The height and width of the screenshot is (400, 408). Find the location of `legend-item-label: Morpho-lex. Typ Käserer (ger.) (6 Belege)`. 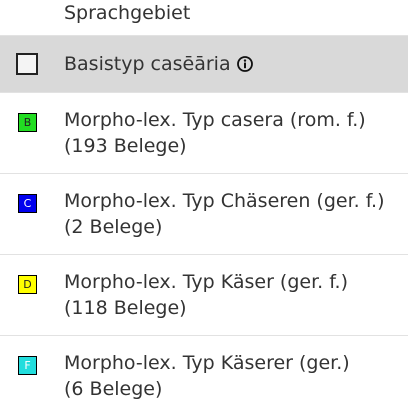

legend-item-label: Morpho-lex. Typ Käserer (ger.) (6 Belege) is located at coordinates (207, 375).